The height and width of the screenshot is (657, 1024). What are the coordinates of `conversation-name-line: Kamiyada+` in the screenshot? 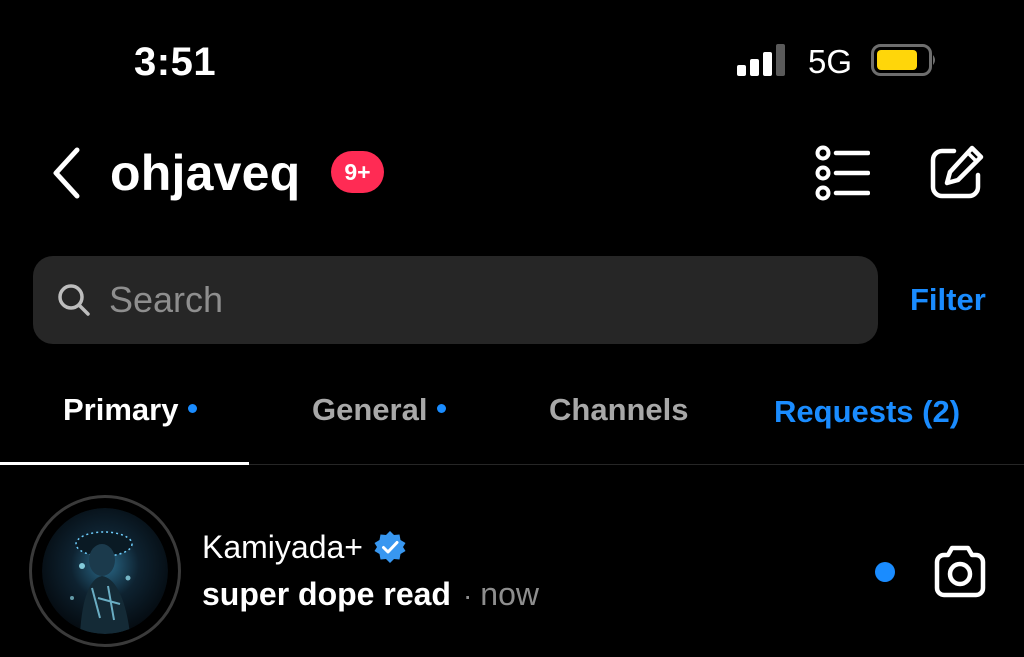 It's located at (304, 547).